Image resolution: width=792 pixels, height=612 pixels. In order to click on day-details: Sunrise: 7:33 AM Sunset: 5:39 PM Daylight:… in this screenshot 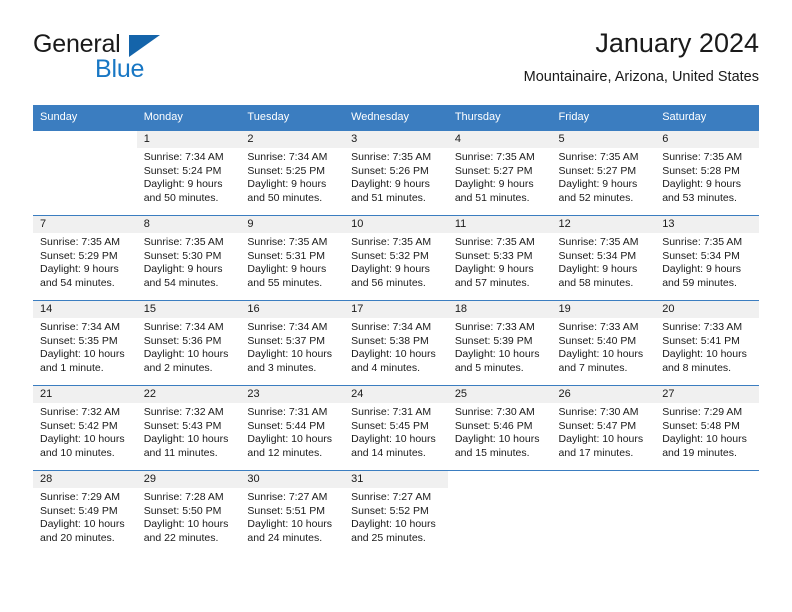, I will do `click(500, 346)`.